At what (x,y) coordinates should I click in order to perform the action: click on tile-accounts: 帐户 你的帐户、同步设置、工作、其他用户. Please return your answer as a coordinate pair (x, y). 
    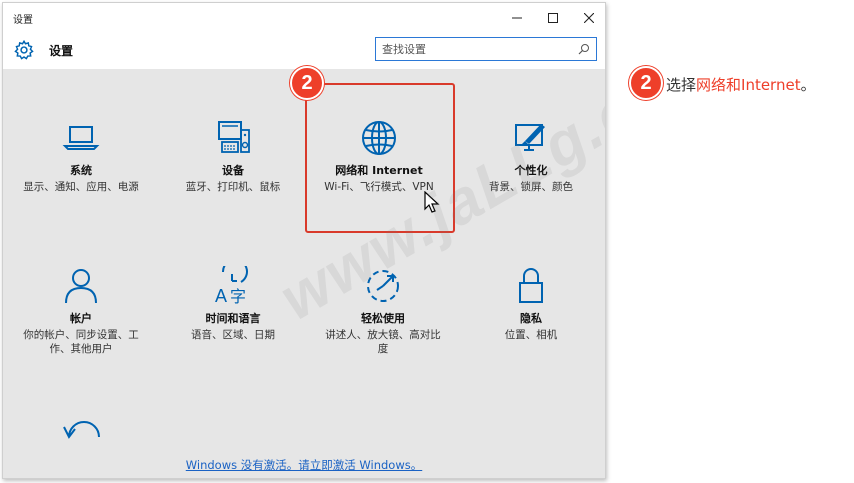
    Looking at the image, I should click on (81, 311).